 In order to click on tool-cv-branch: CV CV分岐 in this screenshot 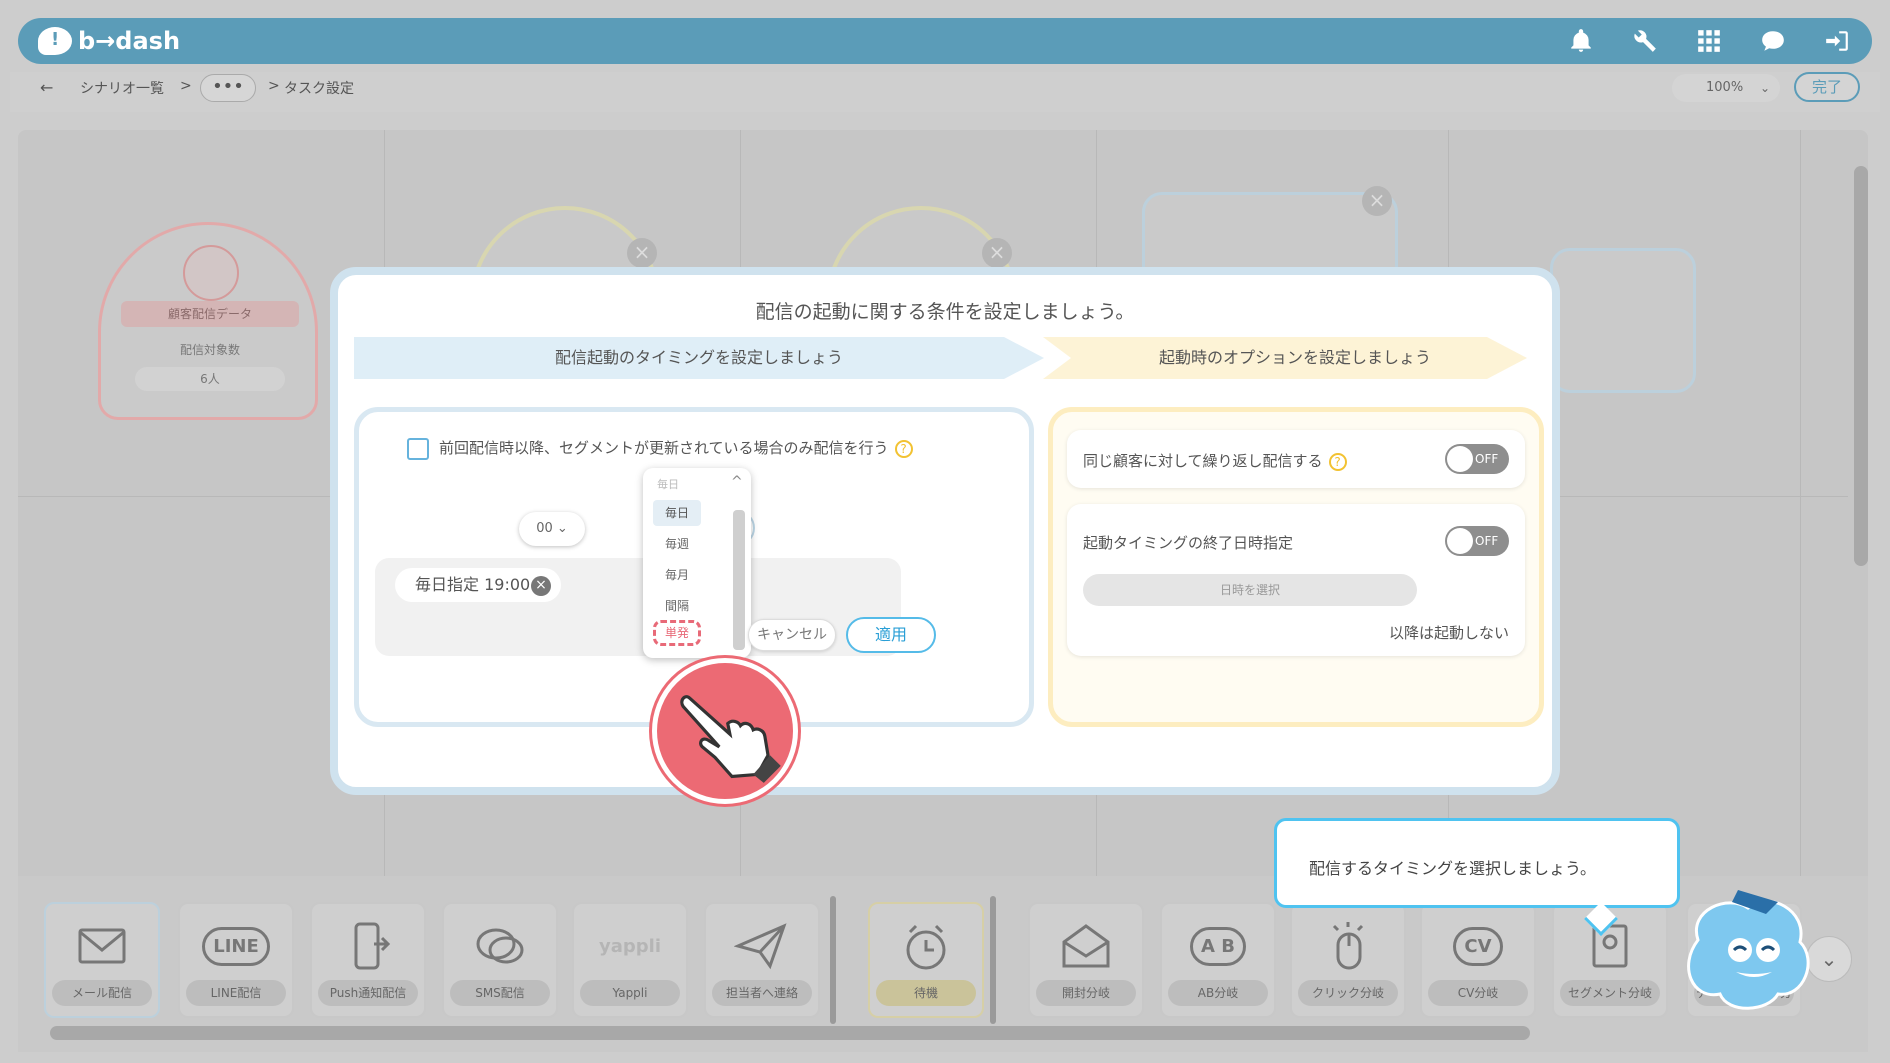, I will do `click(1478, 960)`.